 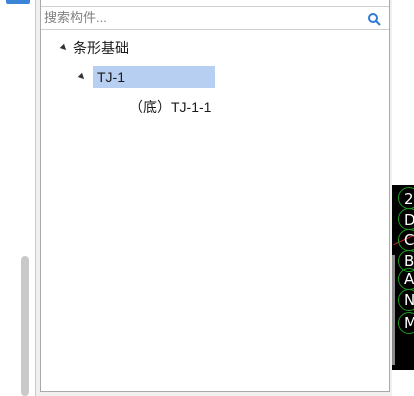 What do you see at coordinates (18, 198) in the screenshot?
I see `left-sidebar` at bounding box center [18, 198].